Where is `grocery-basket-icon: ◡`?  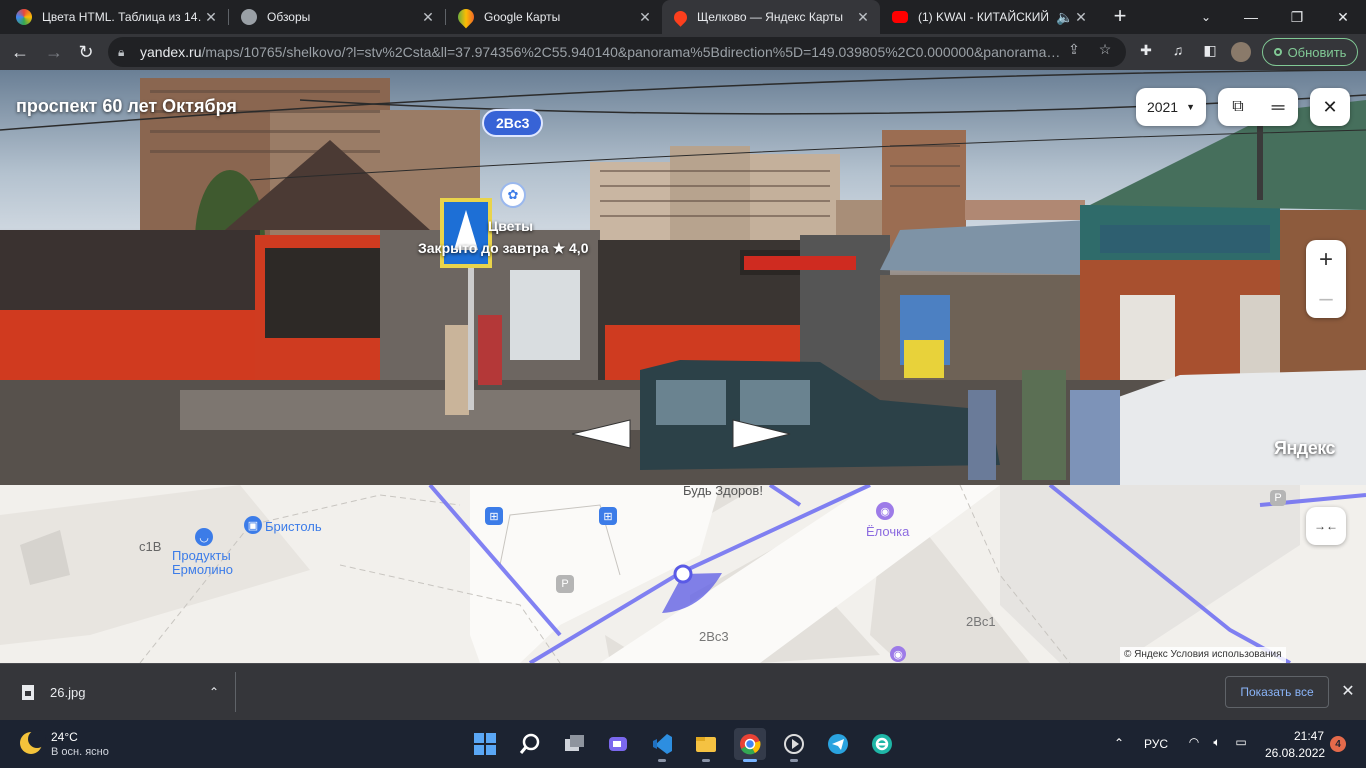
grocery-basket-icon: ◡ is located at coordinates (204, 537).